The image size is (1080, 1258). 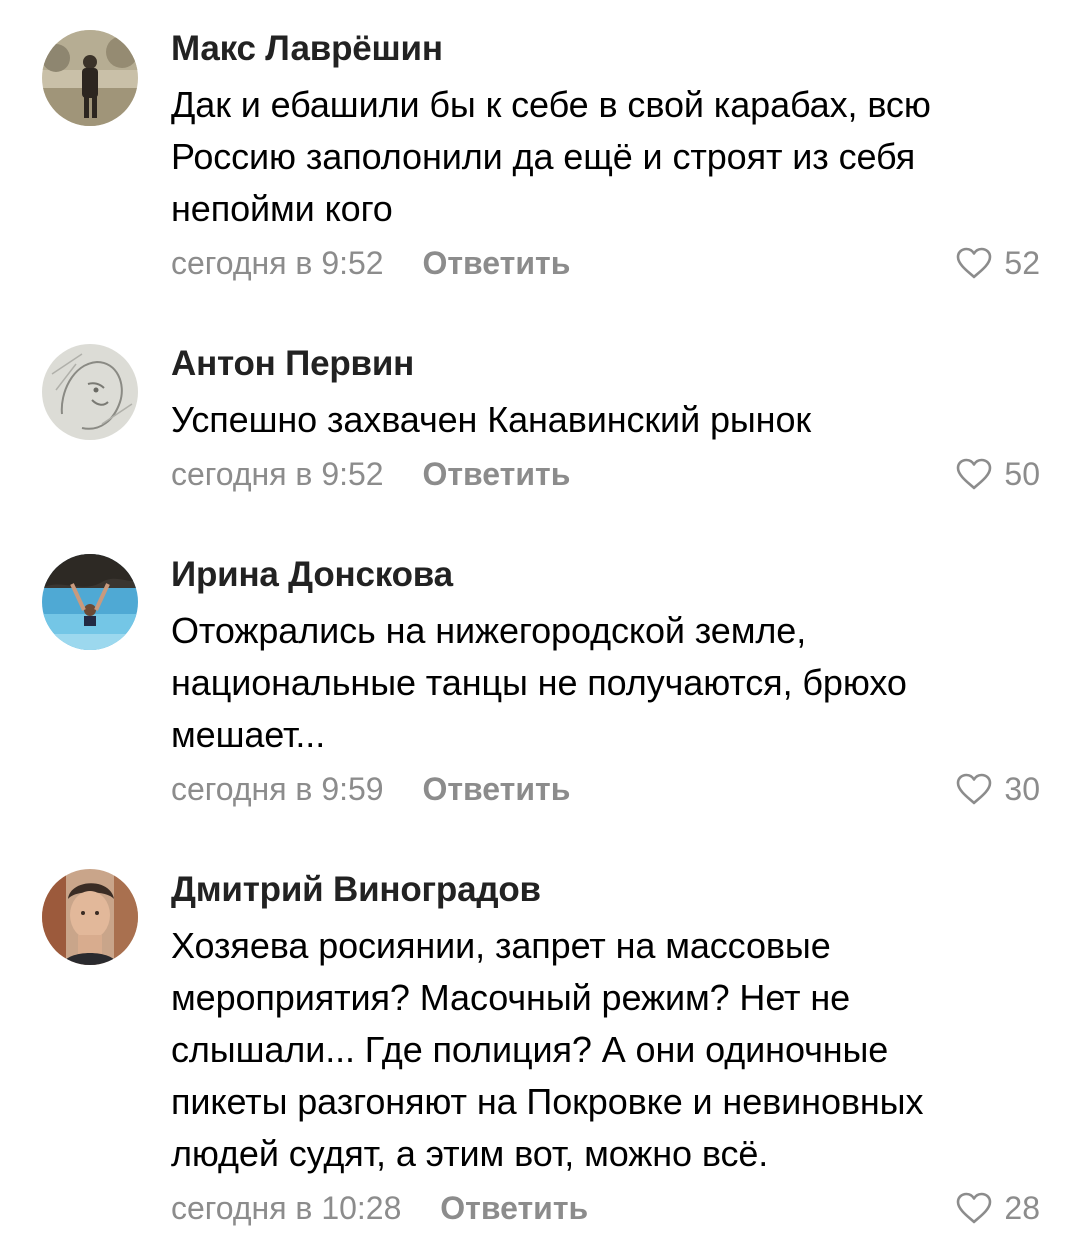 I want to click on comment-author: Макс Лаврёшин, so click(x=605, y=49).